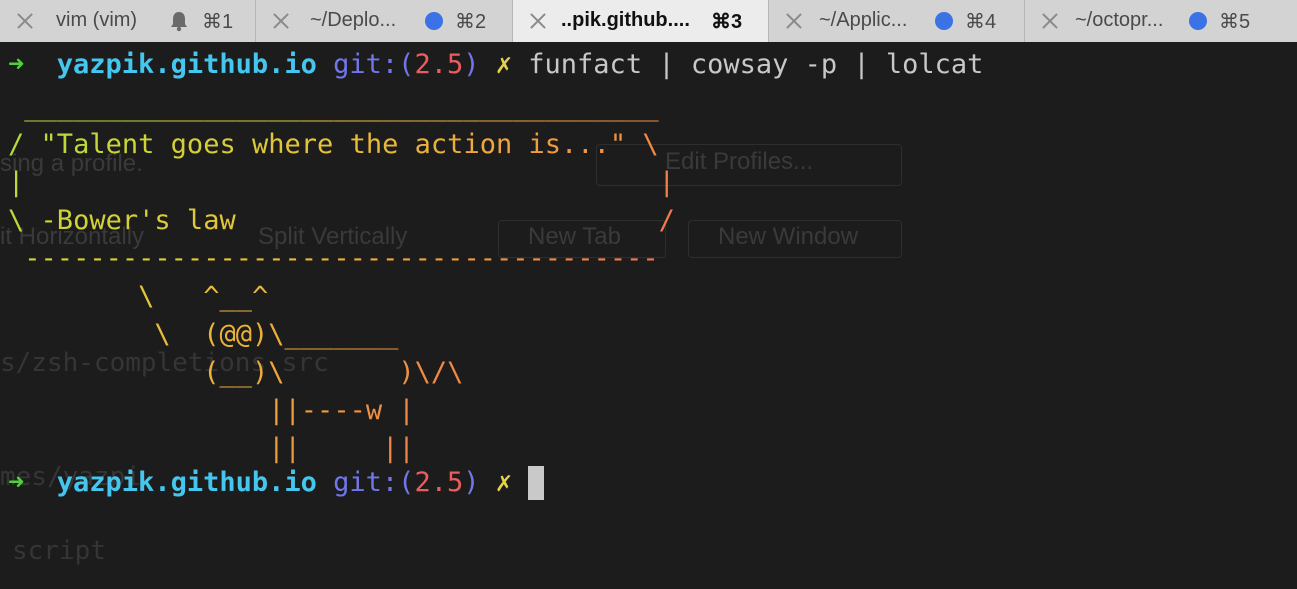 Image resolution: width=1297 pixels, height=589 pixels. Describe the element at coordinates (341, 106) in the screenshot. I see `cowsay-line: _______________________________________` at that location.